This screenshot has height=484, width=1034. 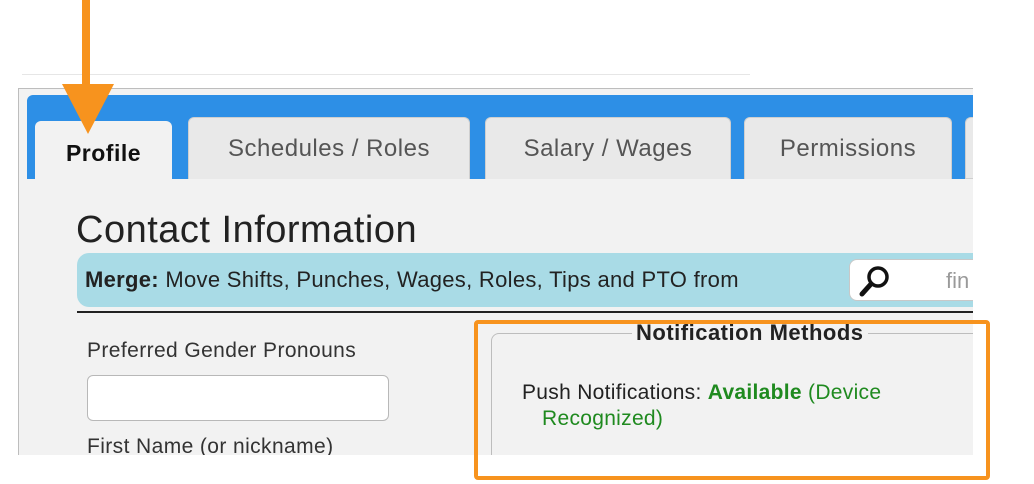 I want to click on tab-permissions: Permissions, so click(x=848, y=148).